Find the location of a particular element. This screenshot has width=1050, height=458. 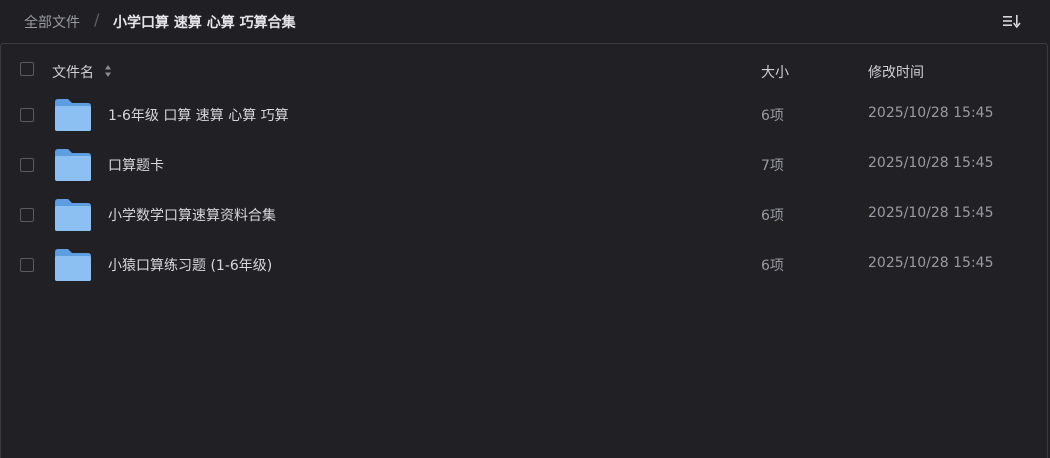

select-all-checkbox is located at coordinates (27, 69).